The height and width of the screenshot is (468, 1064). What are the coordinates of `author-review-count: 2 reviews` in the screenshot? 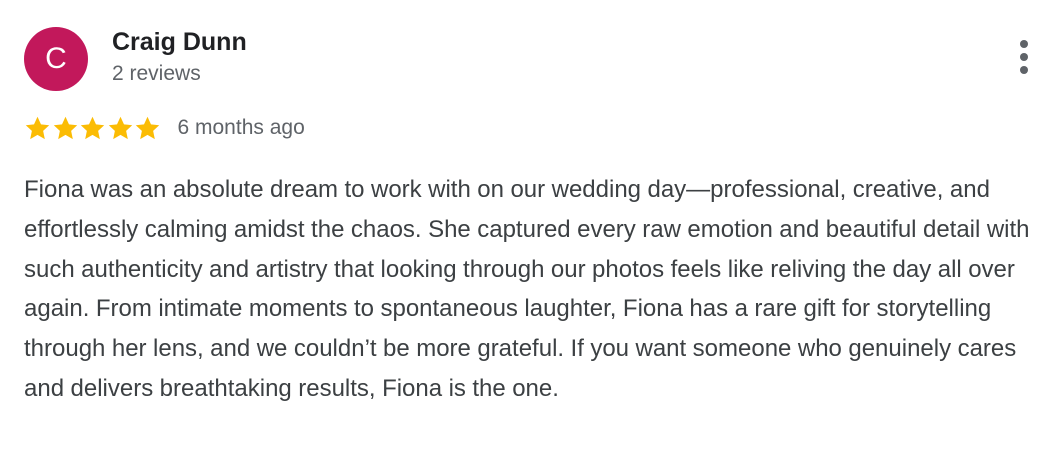 It's located at (156, 73).